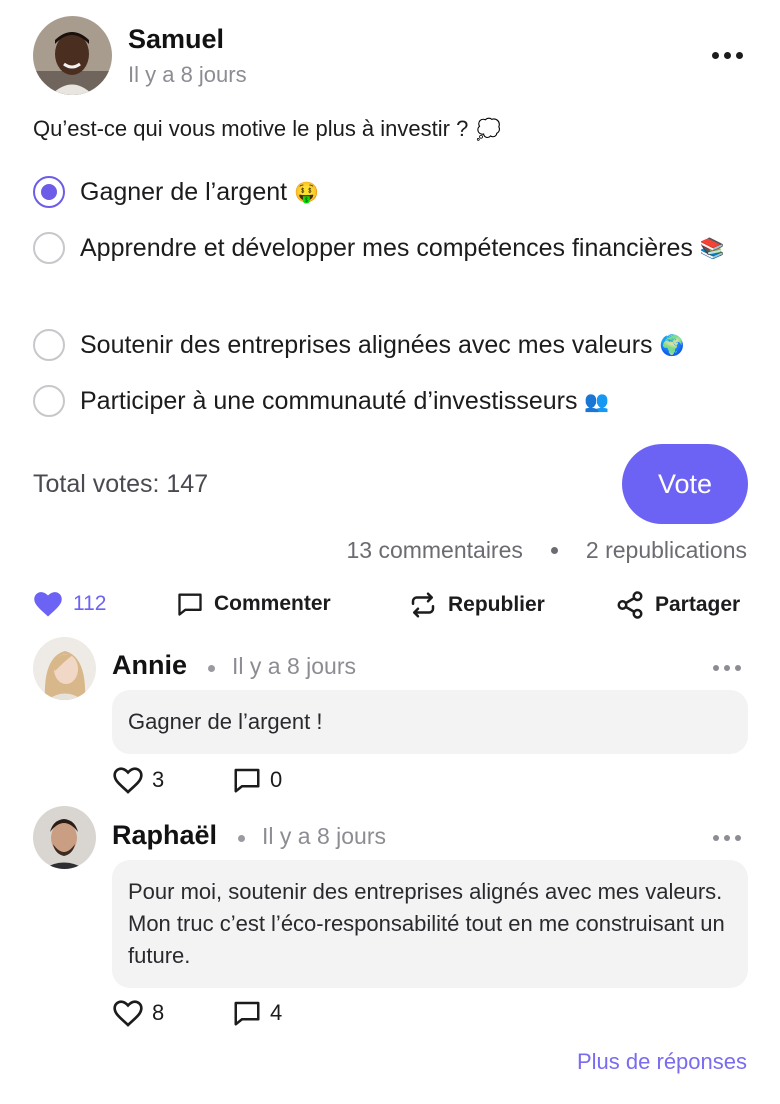 Image resolution: width=780 pixels, height=1104 pixels. What do you see at coordinates (72, 55) in the screenshot?
I see `author-avatar` at bounding box center [72, 55].